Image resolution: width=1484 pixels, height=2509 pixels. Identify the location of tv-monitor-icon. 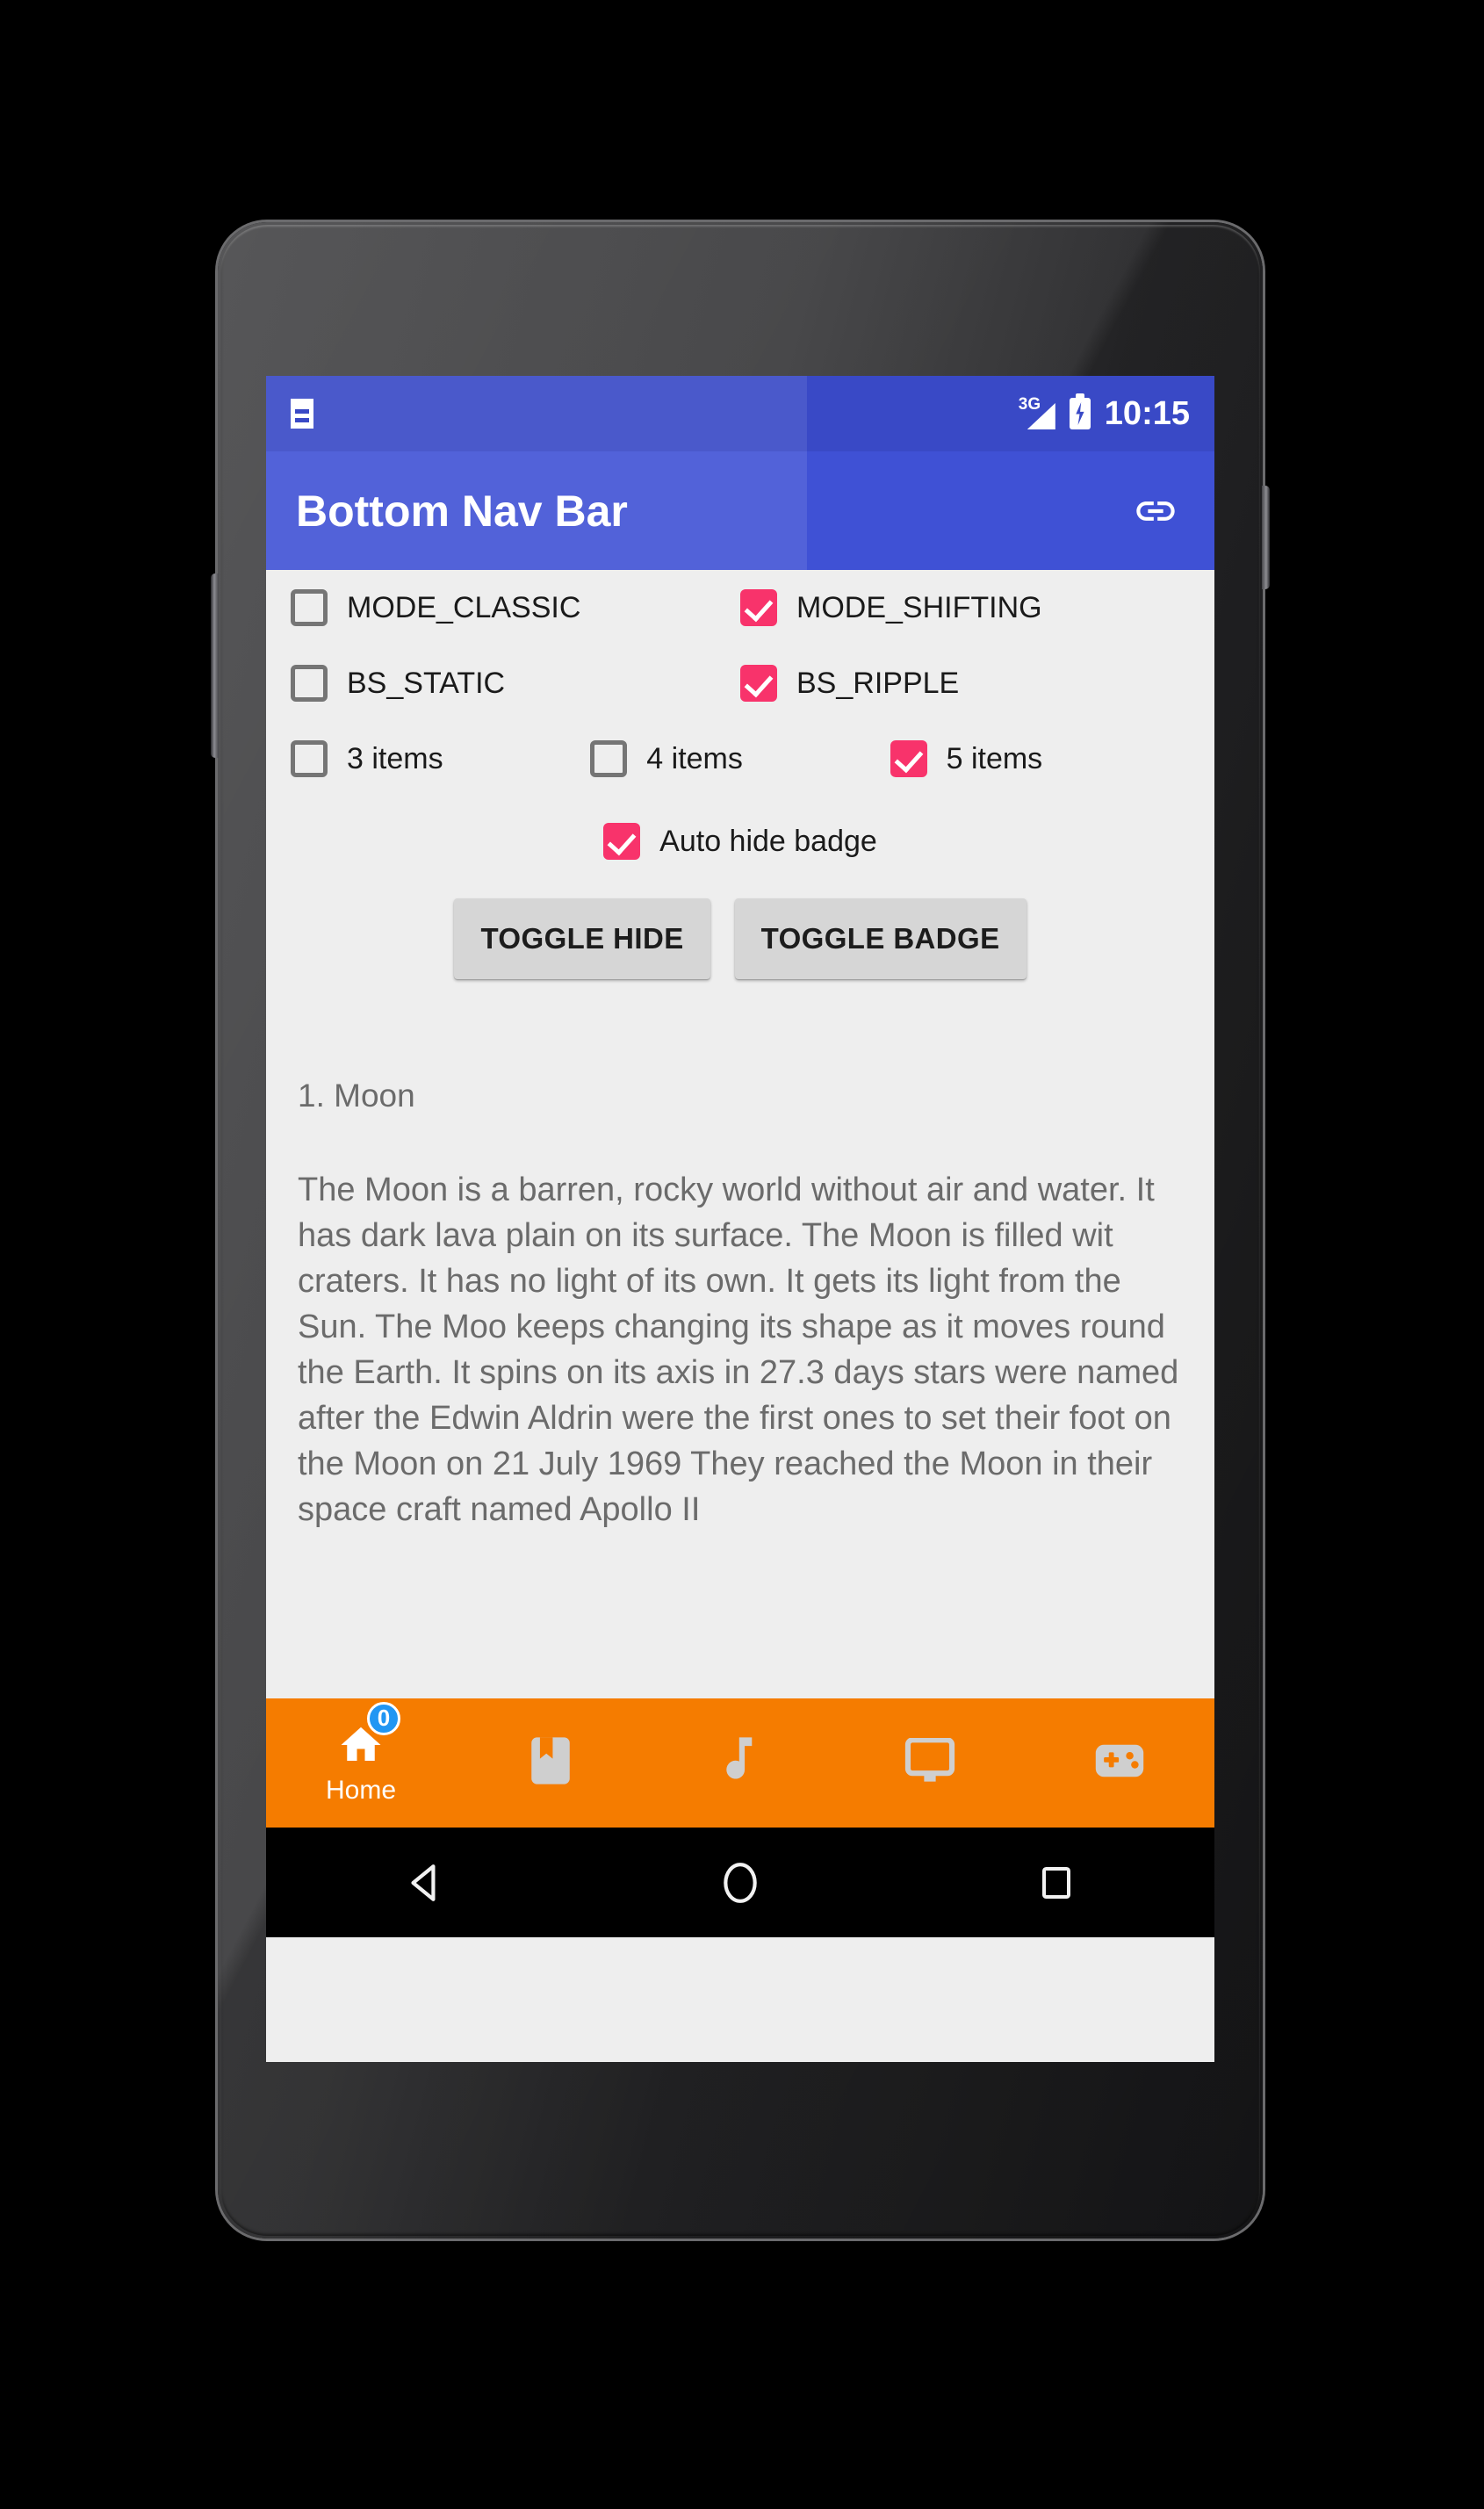
(929, 1759).